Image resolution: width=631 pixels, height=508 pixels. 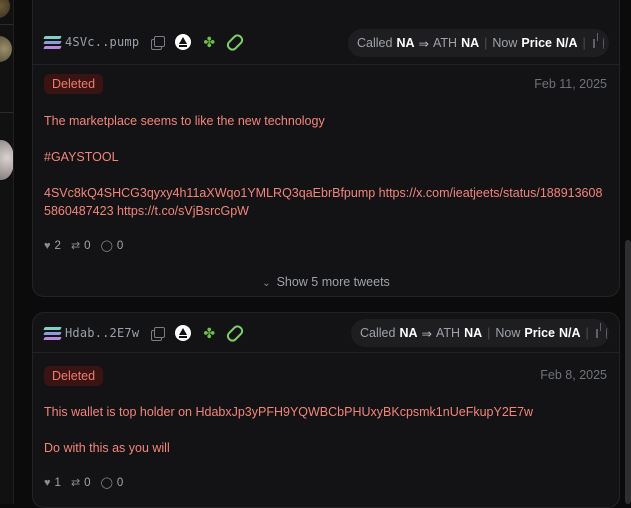 I want to click on scrollbar, so click(x=628, y=372).